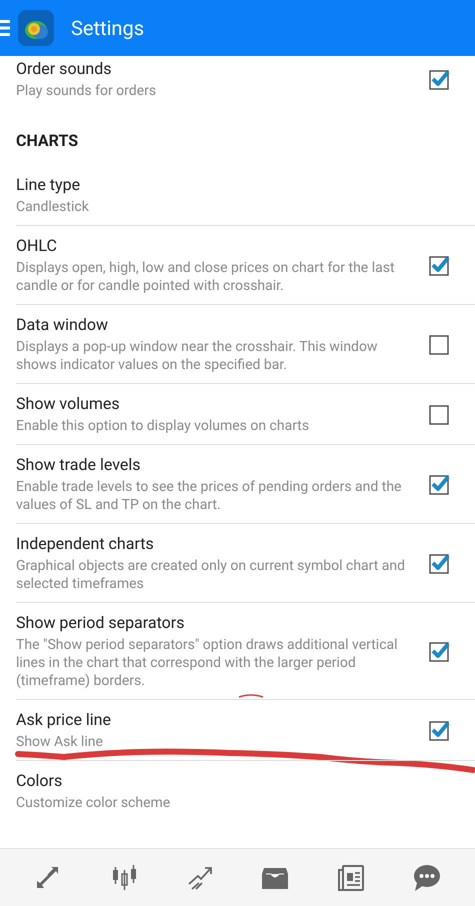 The image size is (475, 906). Describe the element at coordinates (68, 404) in the screenshot. I see `setting-title: Show volumes` at that location.